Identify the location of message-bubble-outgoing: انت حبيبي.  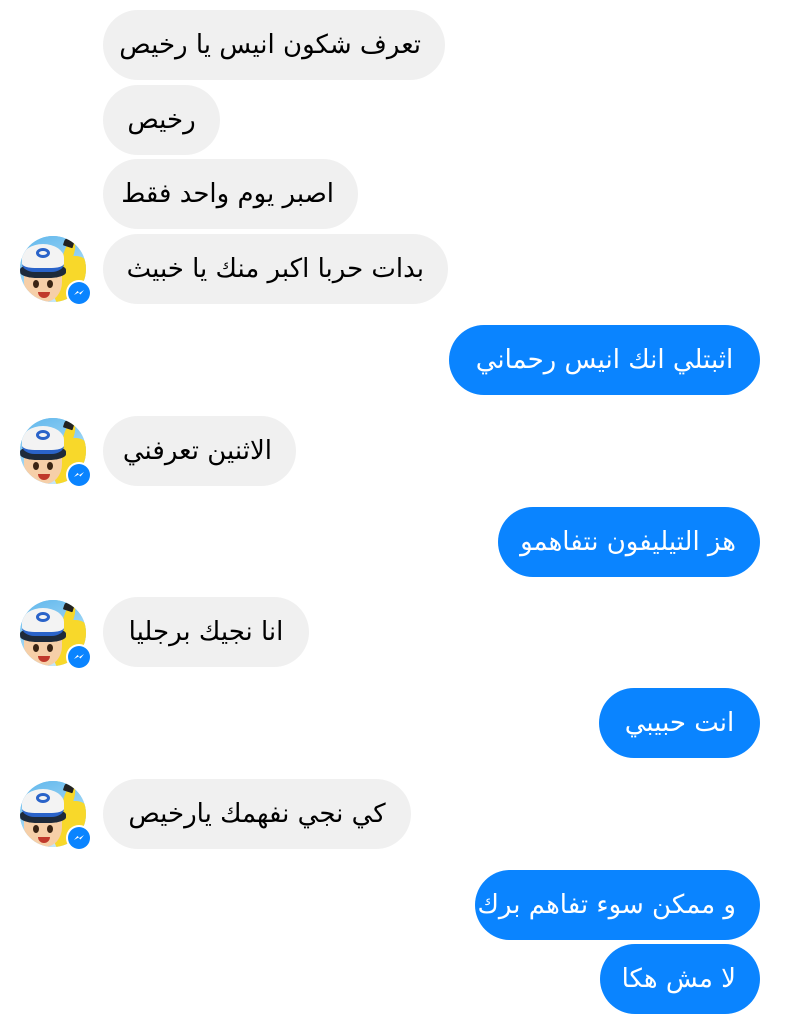
(679, 723).